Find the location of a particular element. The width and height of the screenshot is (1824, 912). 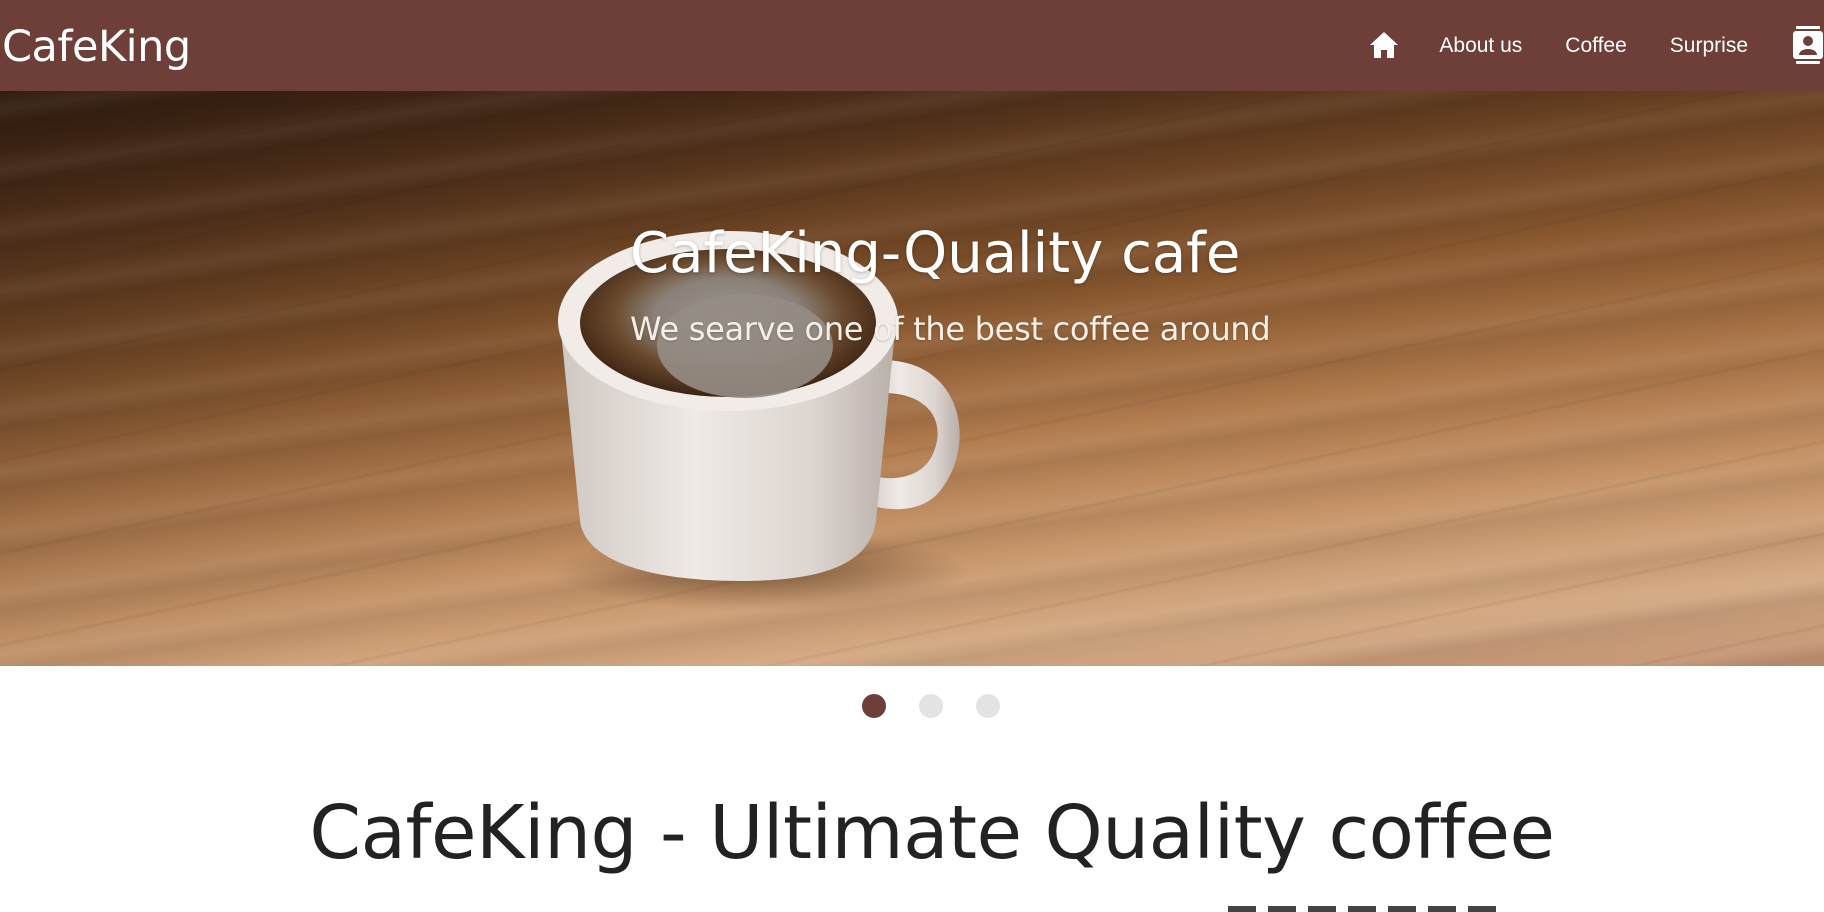

contact-book-icon is located at coordinates (1808, 45).